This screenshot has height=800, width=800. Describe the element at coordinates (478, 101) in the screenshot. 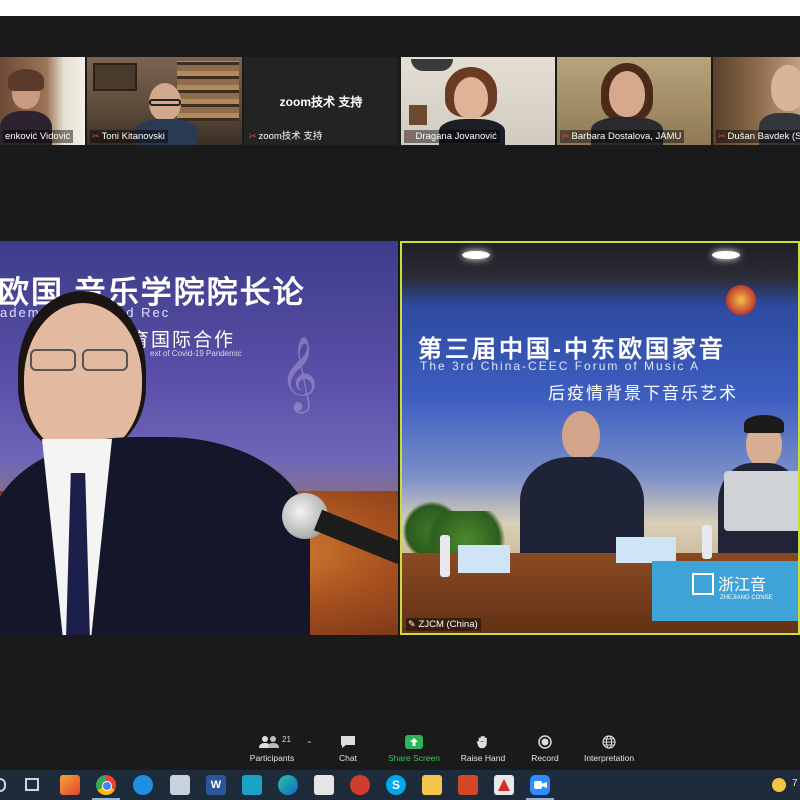

I see `participant-tile: ✂ Dragana Jovanović` at that location.